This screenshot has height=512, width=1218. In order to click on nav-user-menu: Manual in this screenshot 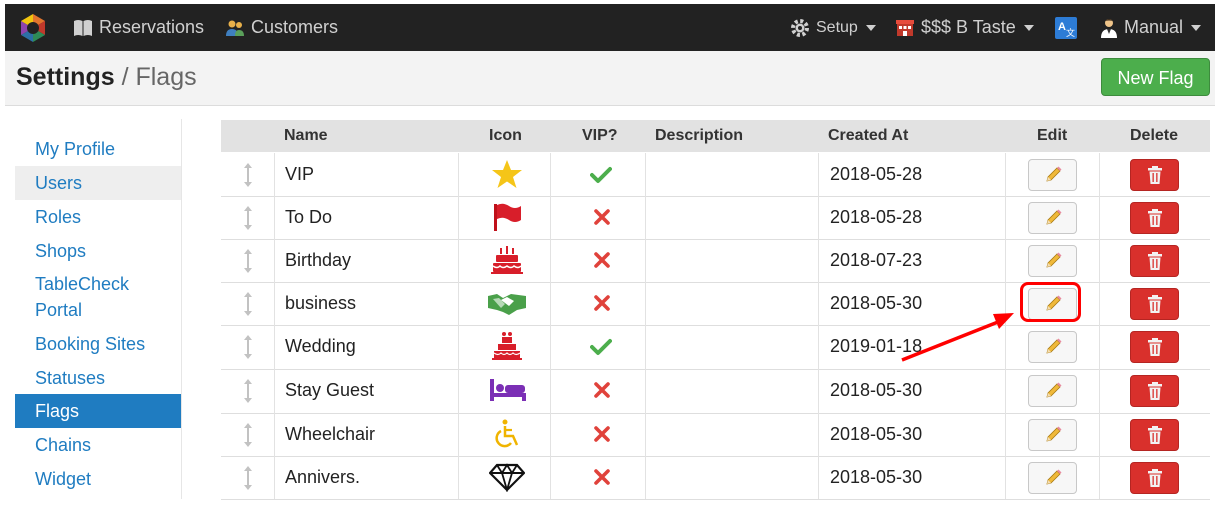, I will do `click(1151, 27)`.